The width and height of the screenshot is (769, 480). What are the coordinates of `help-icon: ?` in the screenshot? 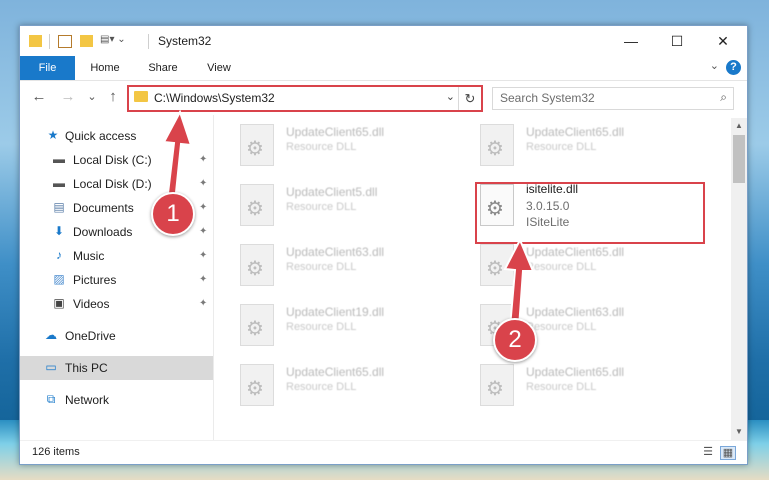 It's located at (733, 67).